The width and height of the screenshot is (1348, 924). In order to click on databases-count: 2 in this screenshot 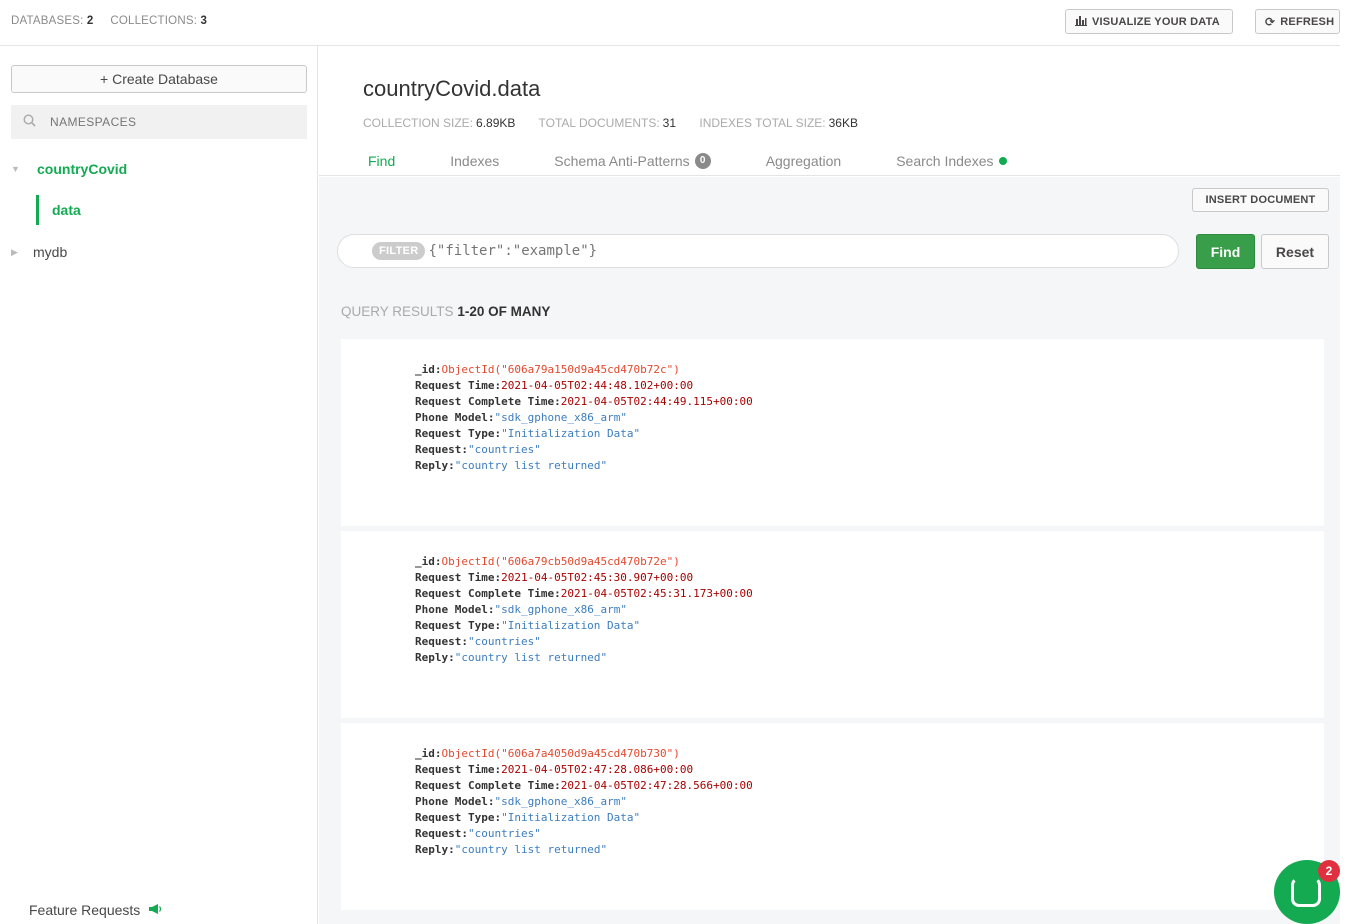, I will do `click(90, 21)`.